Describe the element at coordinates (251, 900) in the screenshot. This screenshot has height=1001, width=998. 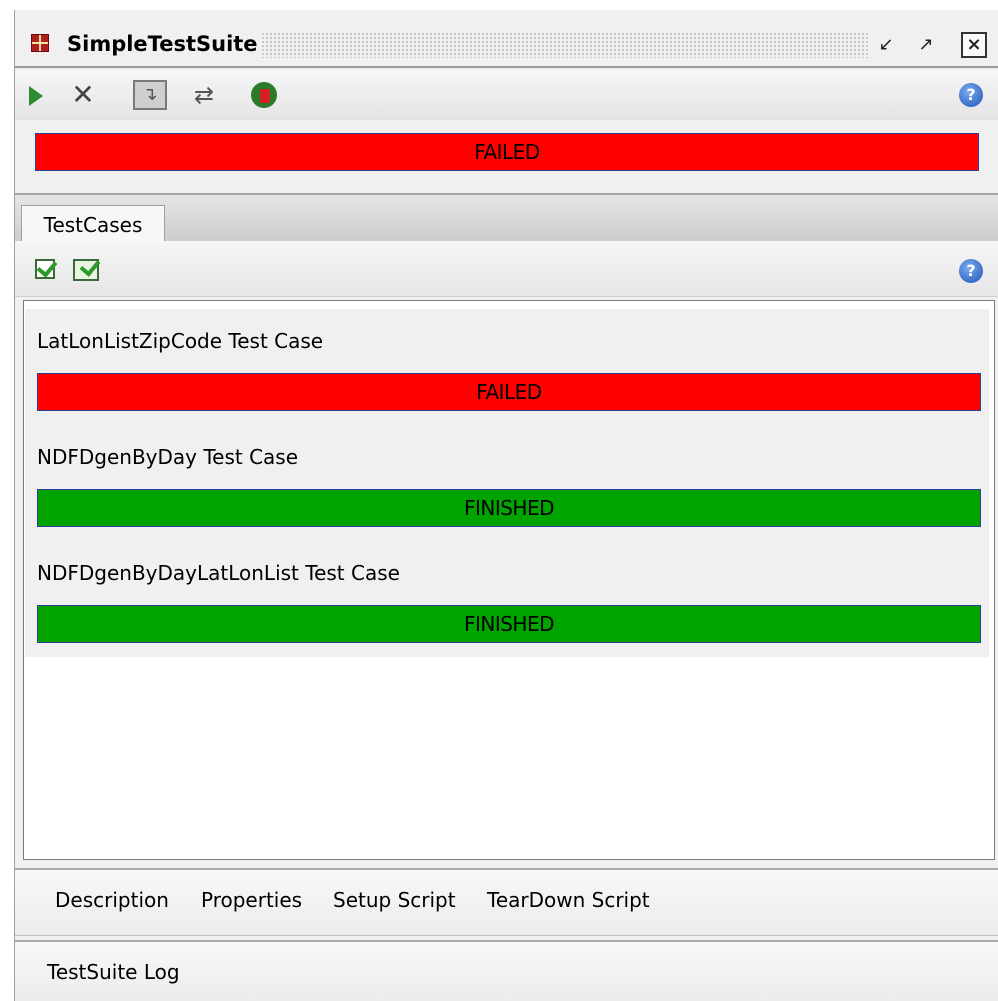
I see `tab-properties: Properties` at that location.